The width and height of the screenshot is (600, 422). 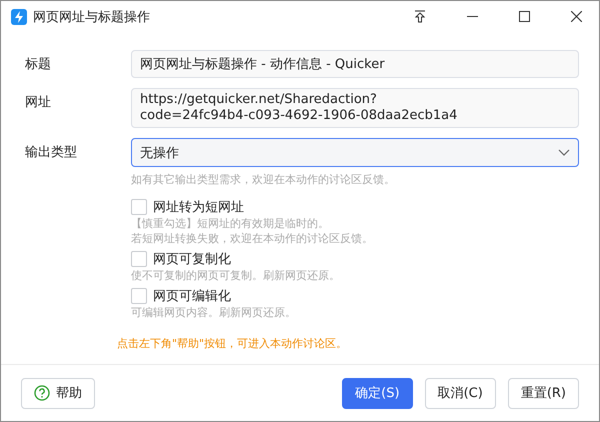 I want to click on help-button: 帮助, so click(x=58, y=393).